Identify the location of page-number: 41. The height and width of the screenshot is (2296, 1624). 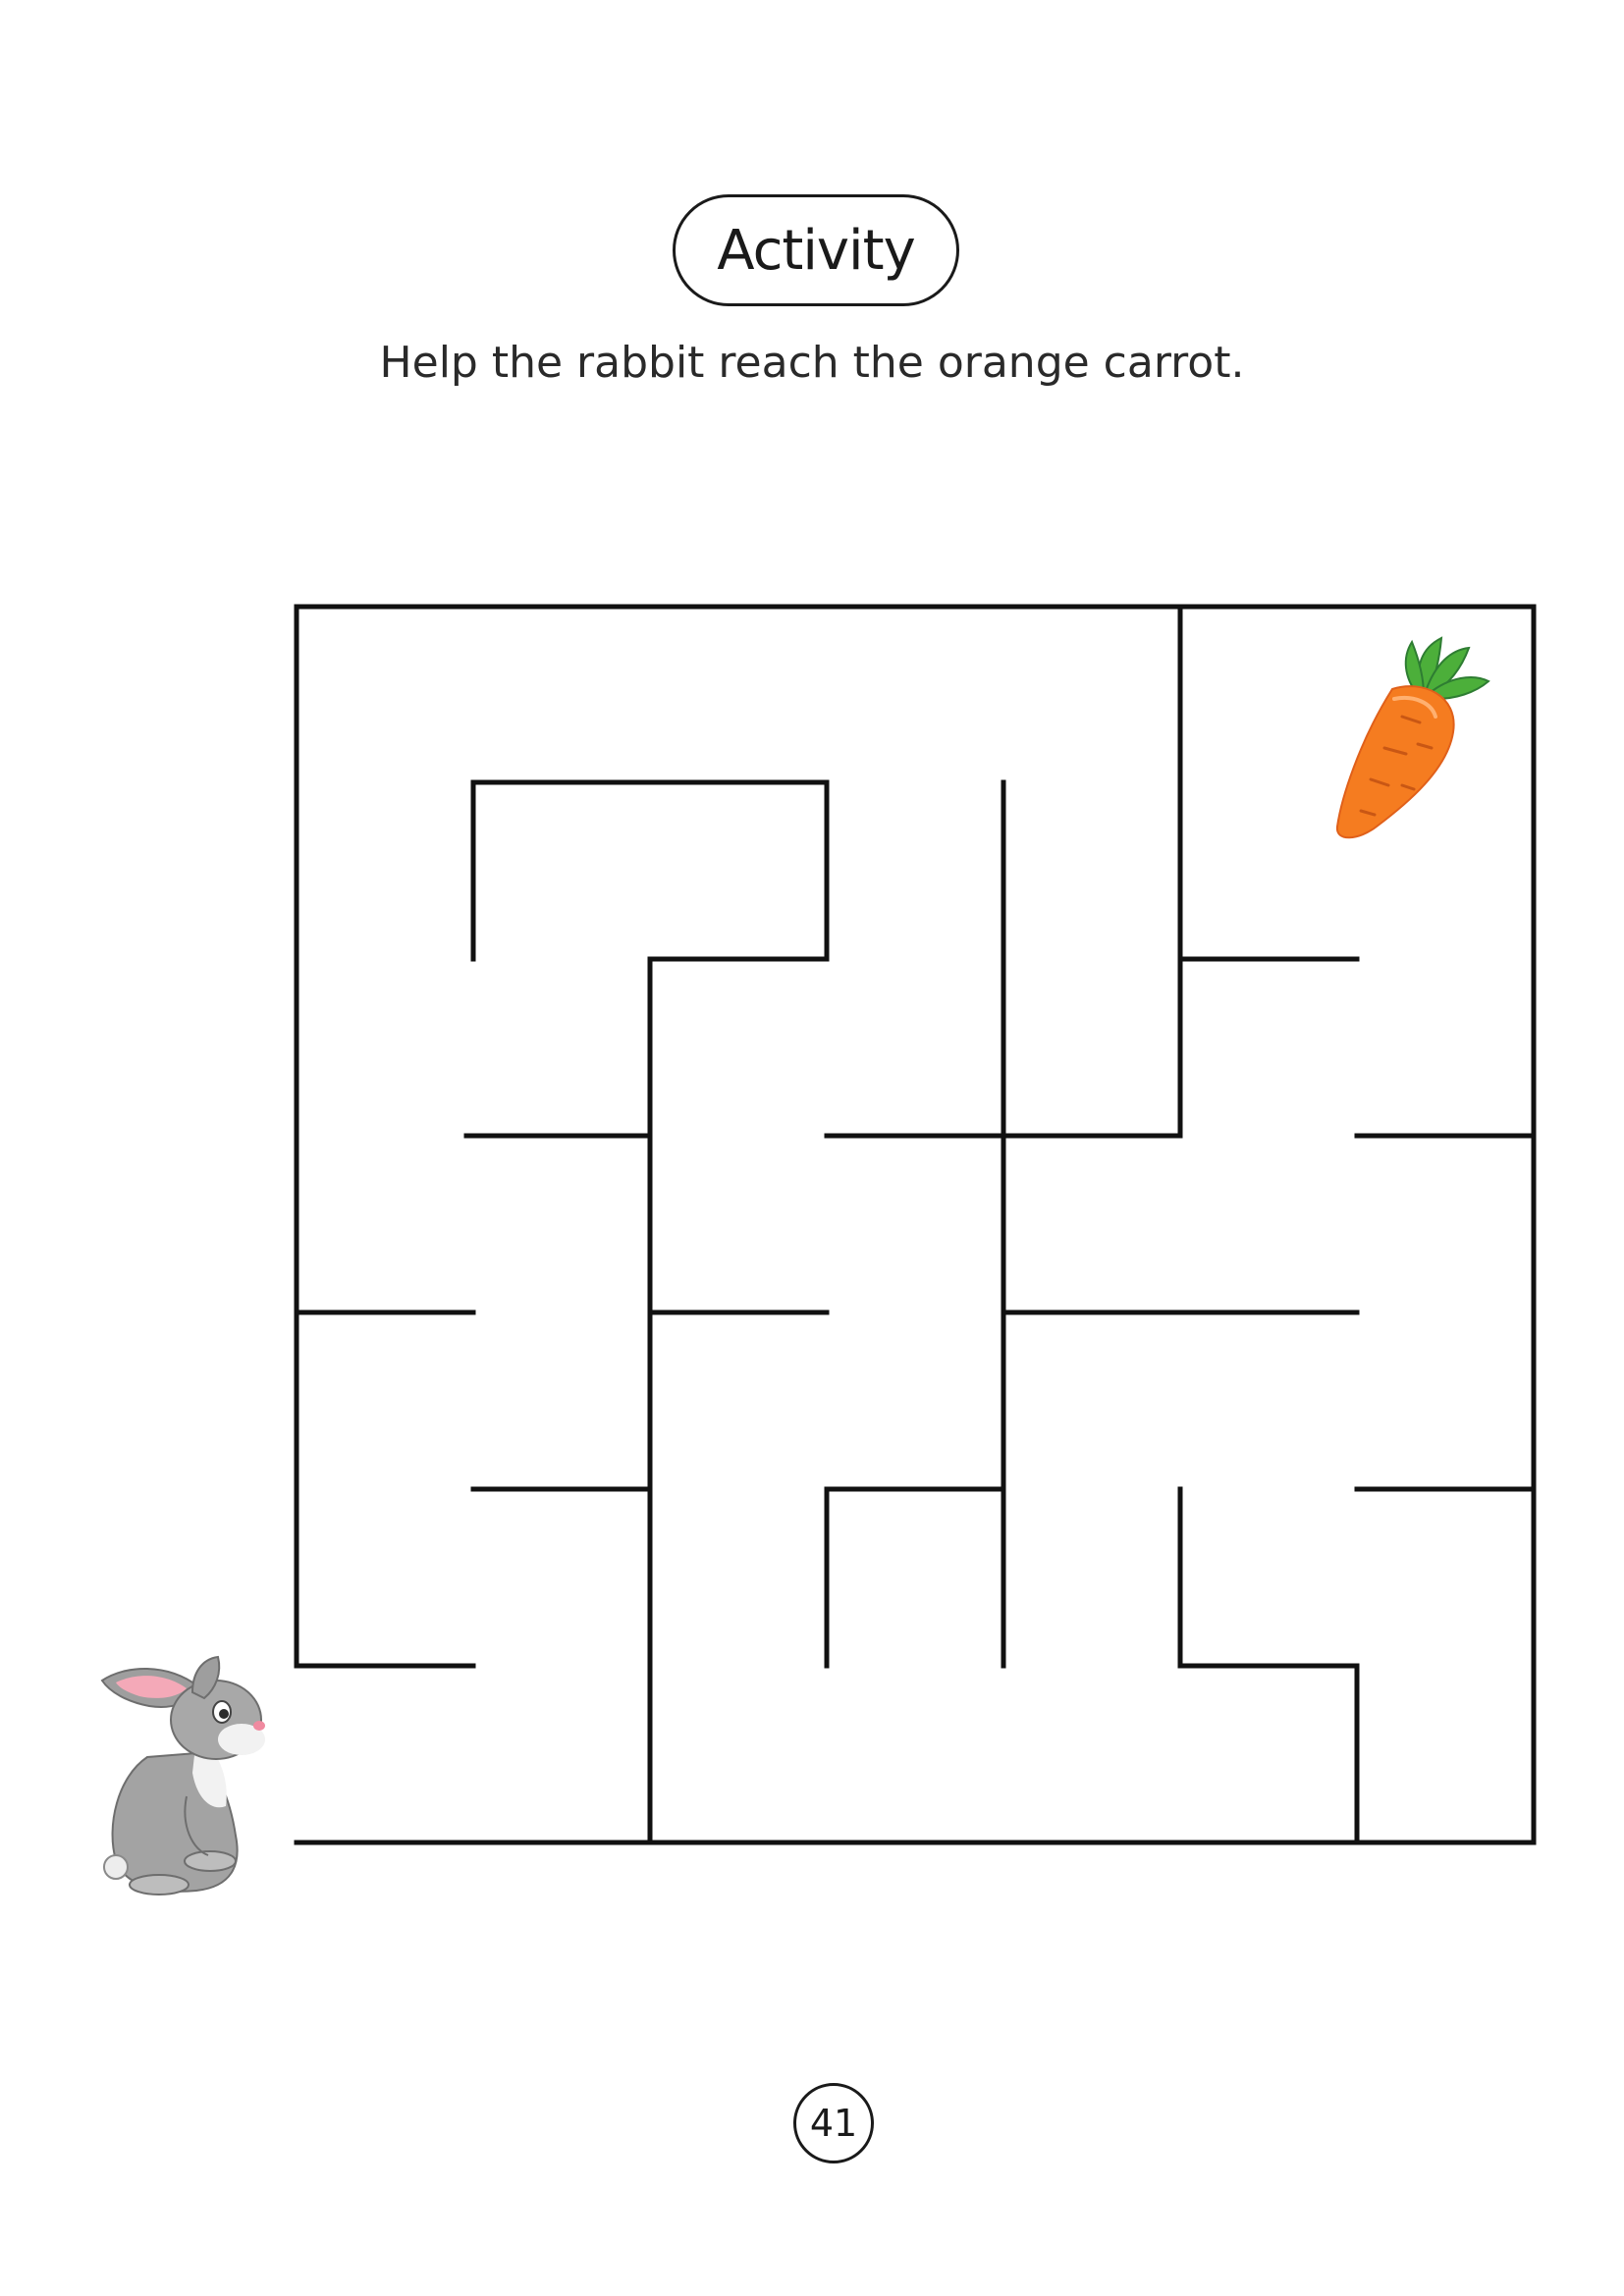
(833, 2123).